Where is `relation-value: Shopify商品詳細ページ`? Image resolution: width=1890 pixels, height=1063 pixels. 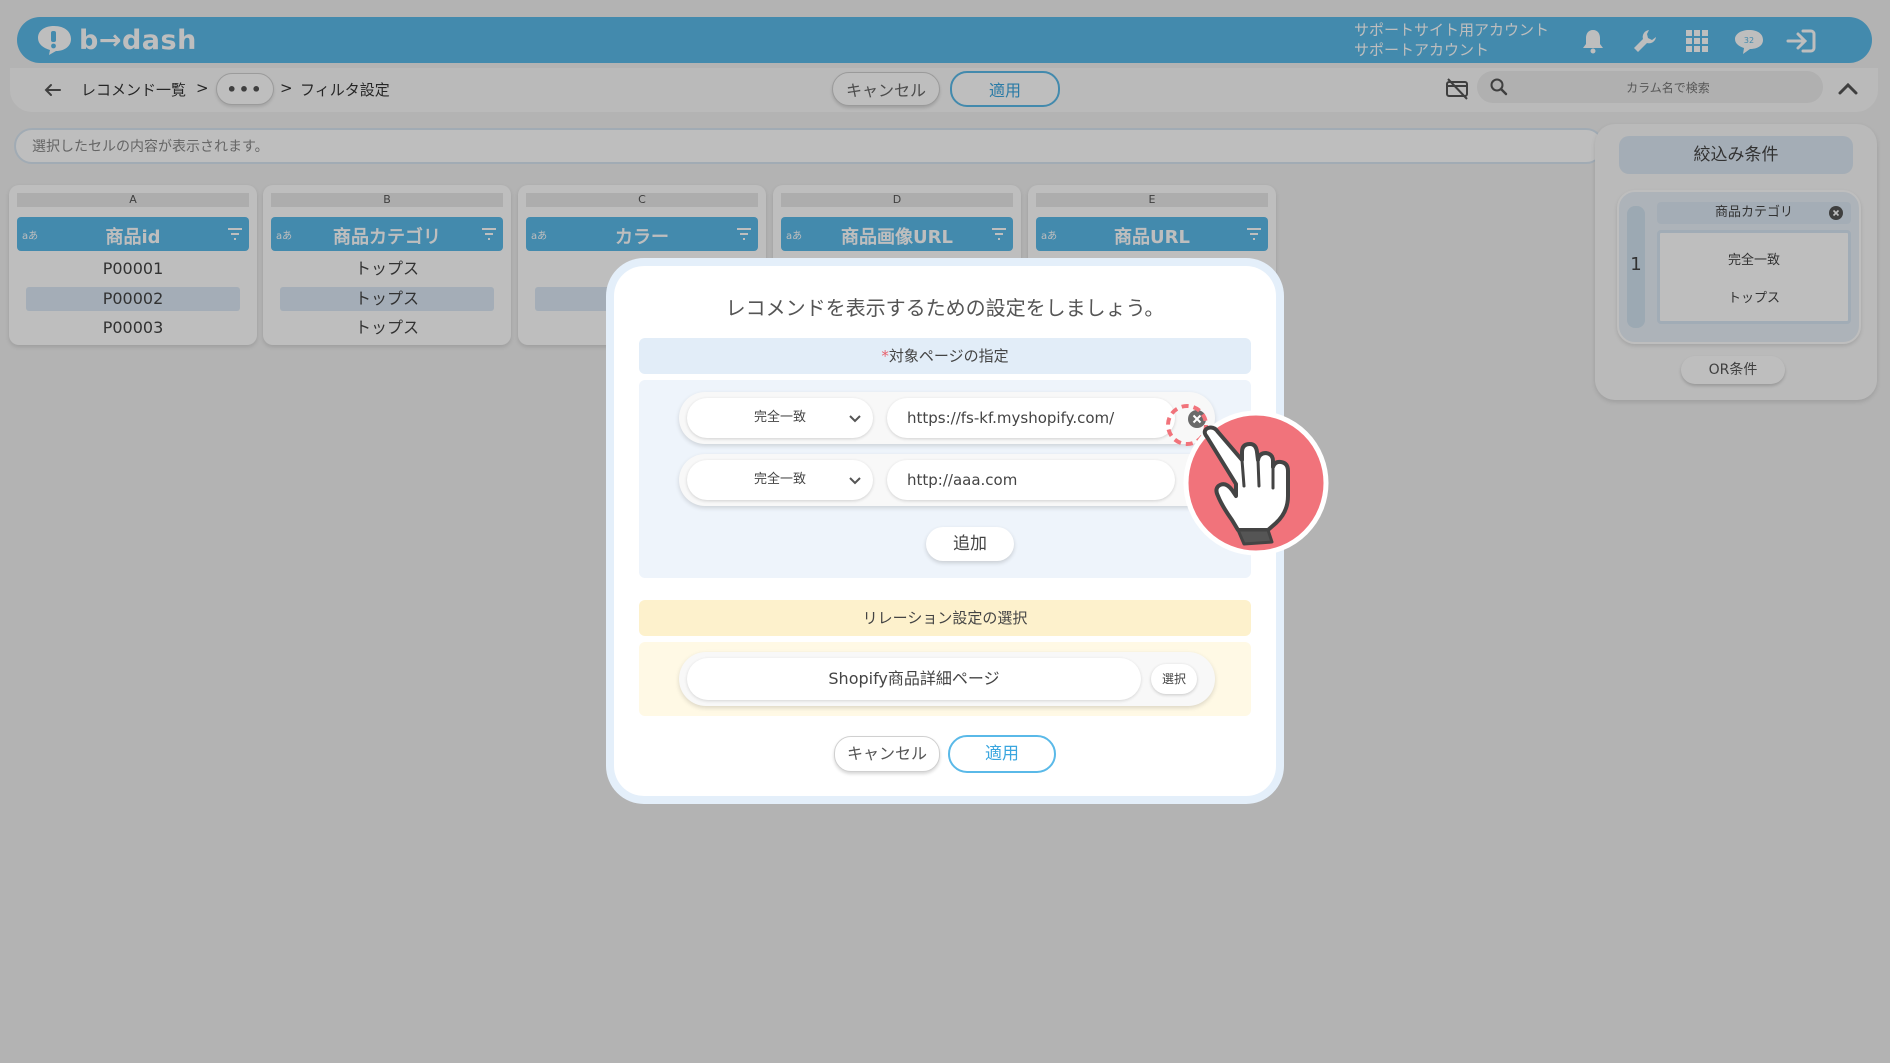 relation-value: Shopify商品詳細ページ is located at coordinates (914, 679).